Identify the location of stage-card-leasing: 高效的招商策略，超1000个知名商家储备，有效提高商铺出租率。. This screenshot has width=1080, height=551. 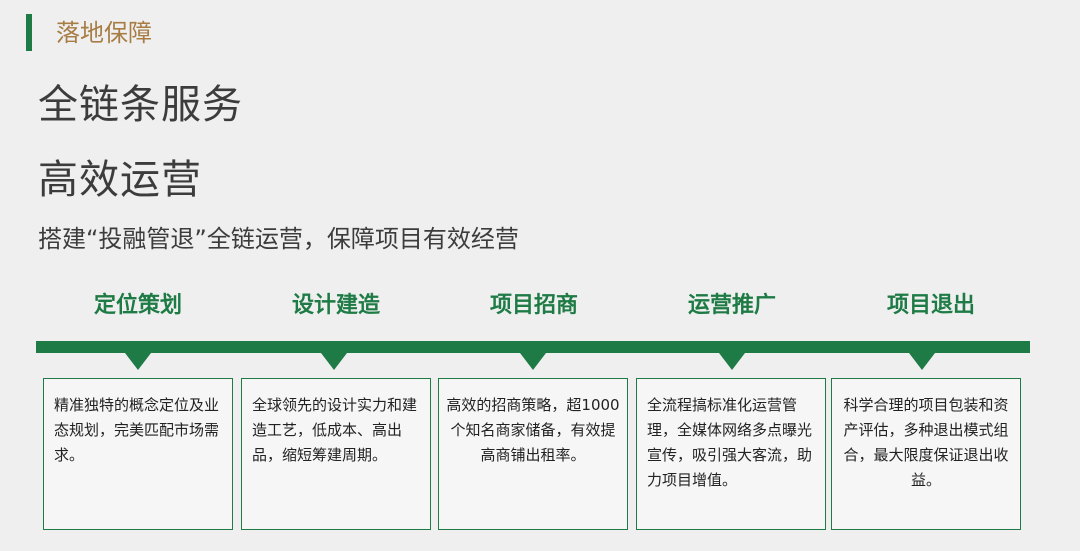
(533, 454).